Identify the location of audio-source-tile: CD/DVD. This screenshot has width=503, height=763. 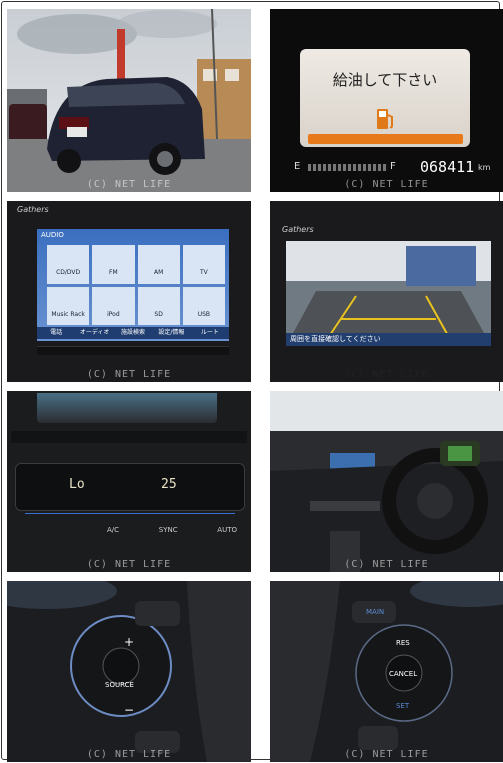
(68, 264).